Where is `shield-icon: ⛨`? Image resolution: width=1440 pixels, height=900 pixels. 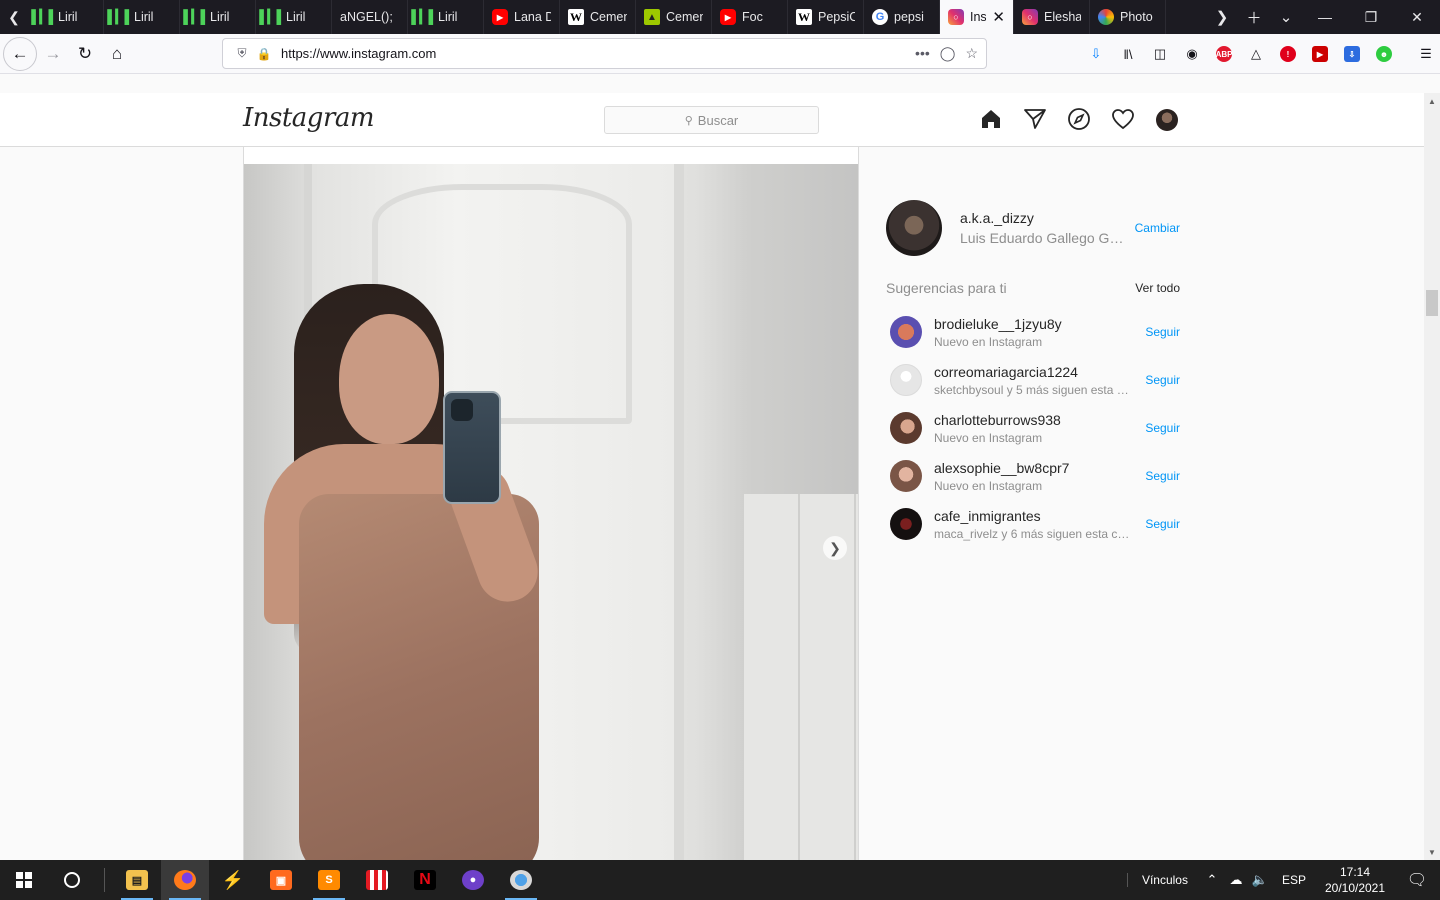
shield-icon: ⛨ is located at coordinates (242, 53).